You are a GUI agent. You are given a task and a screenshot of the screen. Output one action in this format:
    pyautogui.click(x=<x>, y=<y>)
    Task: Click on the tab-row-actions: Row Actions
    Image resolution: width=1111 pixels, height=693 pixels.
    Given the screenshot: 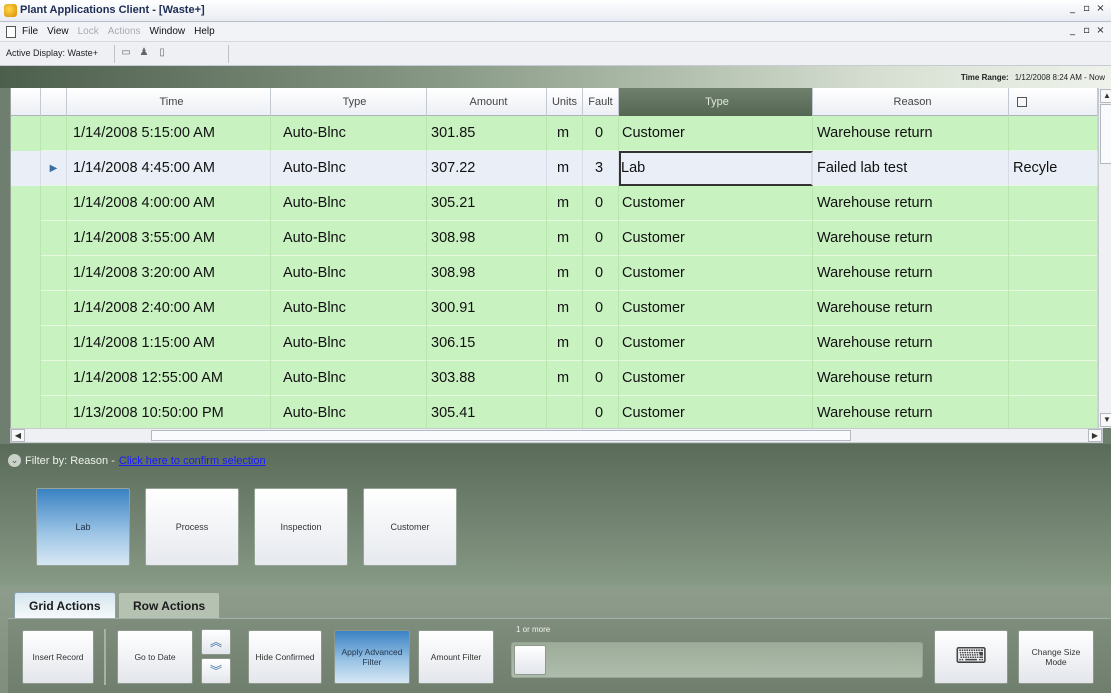 What is the action you would take?
    pyautogui.click(x=169, y=605)
    